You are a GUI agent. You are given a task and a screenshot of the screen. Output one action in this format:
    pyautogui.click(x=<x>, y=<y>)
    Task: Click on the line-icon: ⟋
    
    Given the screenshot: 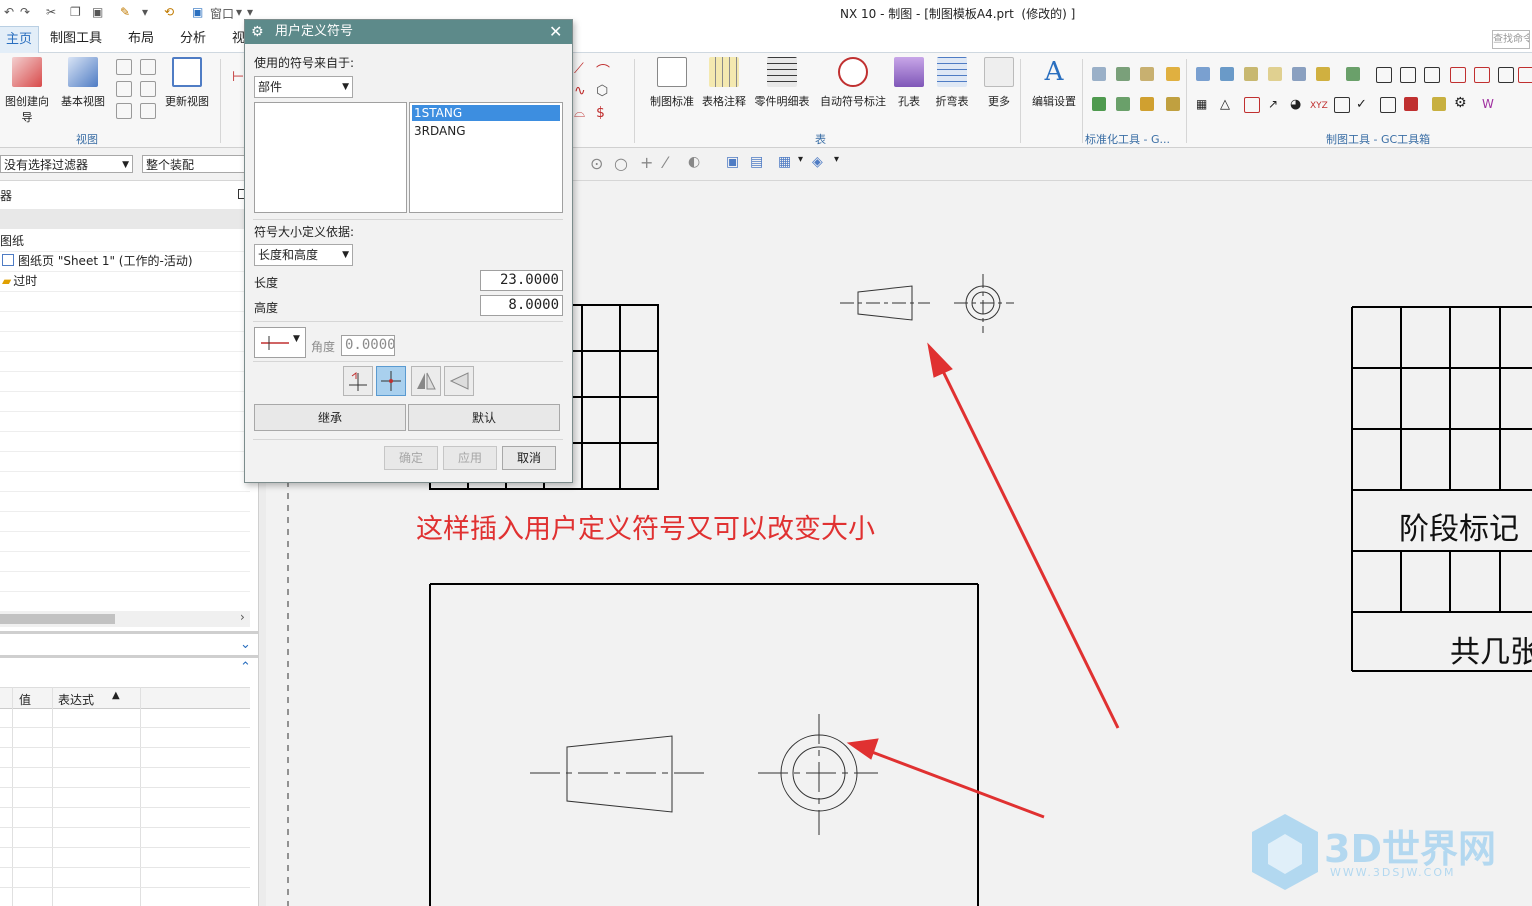 What is the action you would take?
    pyautogui.click(x=579, y=69)
    